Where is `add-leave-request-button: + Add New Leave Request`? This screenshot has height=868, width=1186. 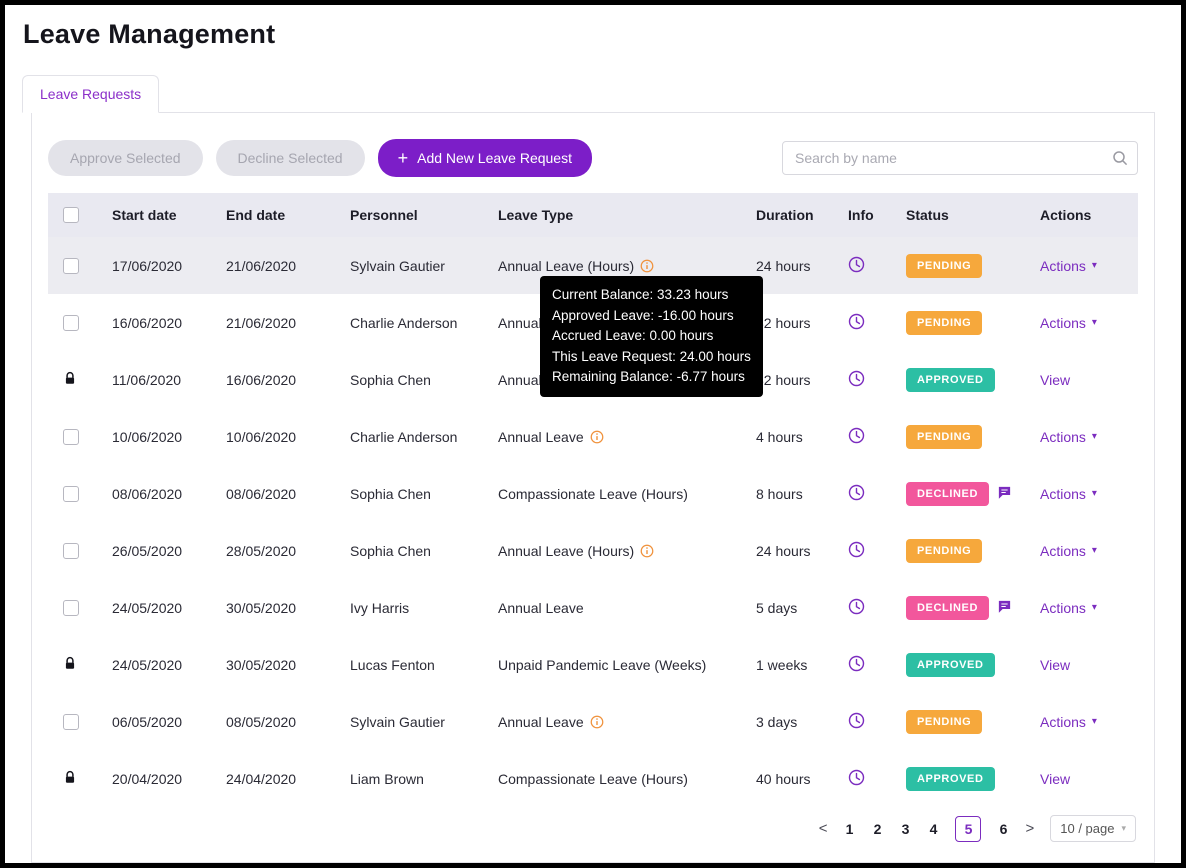 add-leave-request-button: + Add New Leave Request is located at coordinates (484, 158).